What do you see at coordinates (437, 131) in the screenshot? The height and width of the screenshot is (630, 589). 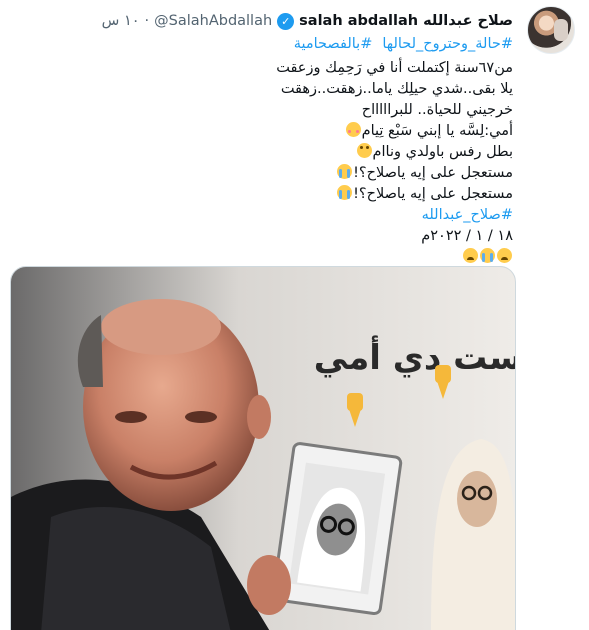 I see `text-line: أمي:لِسَّه يا إبني سَبْع تِيام` at bounding box center [437, 131].